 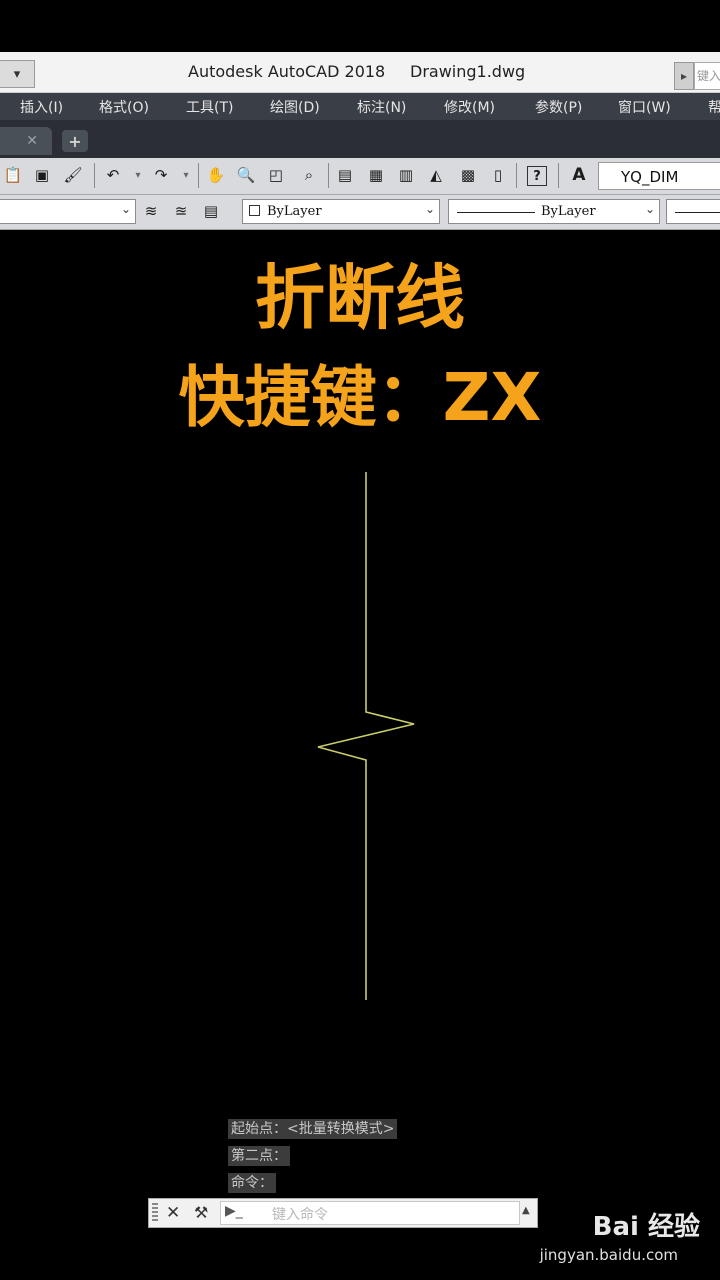 What do you see at coordinates (259, 1156) in the screenshot?
I see `command-history-line: 第二点：` at bounding box center [259, 1156].